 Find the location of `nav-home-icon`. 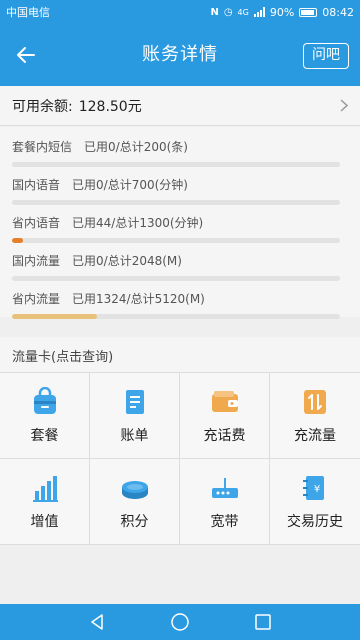

nav-home-icon is located at coordinates (180, 622).